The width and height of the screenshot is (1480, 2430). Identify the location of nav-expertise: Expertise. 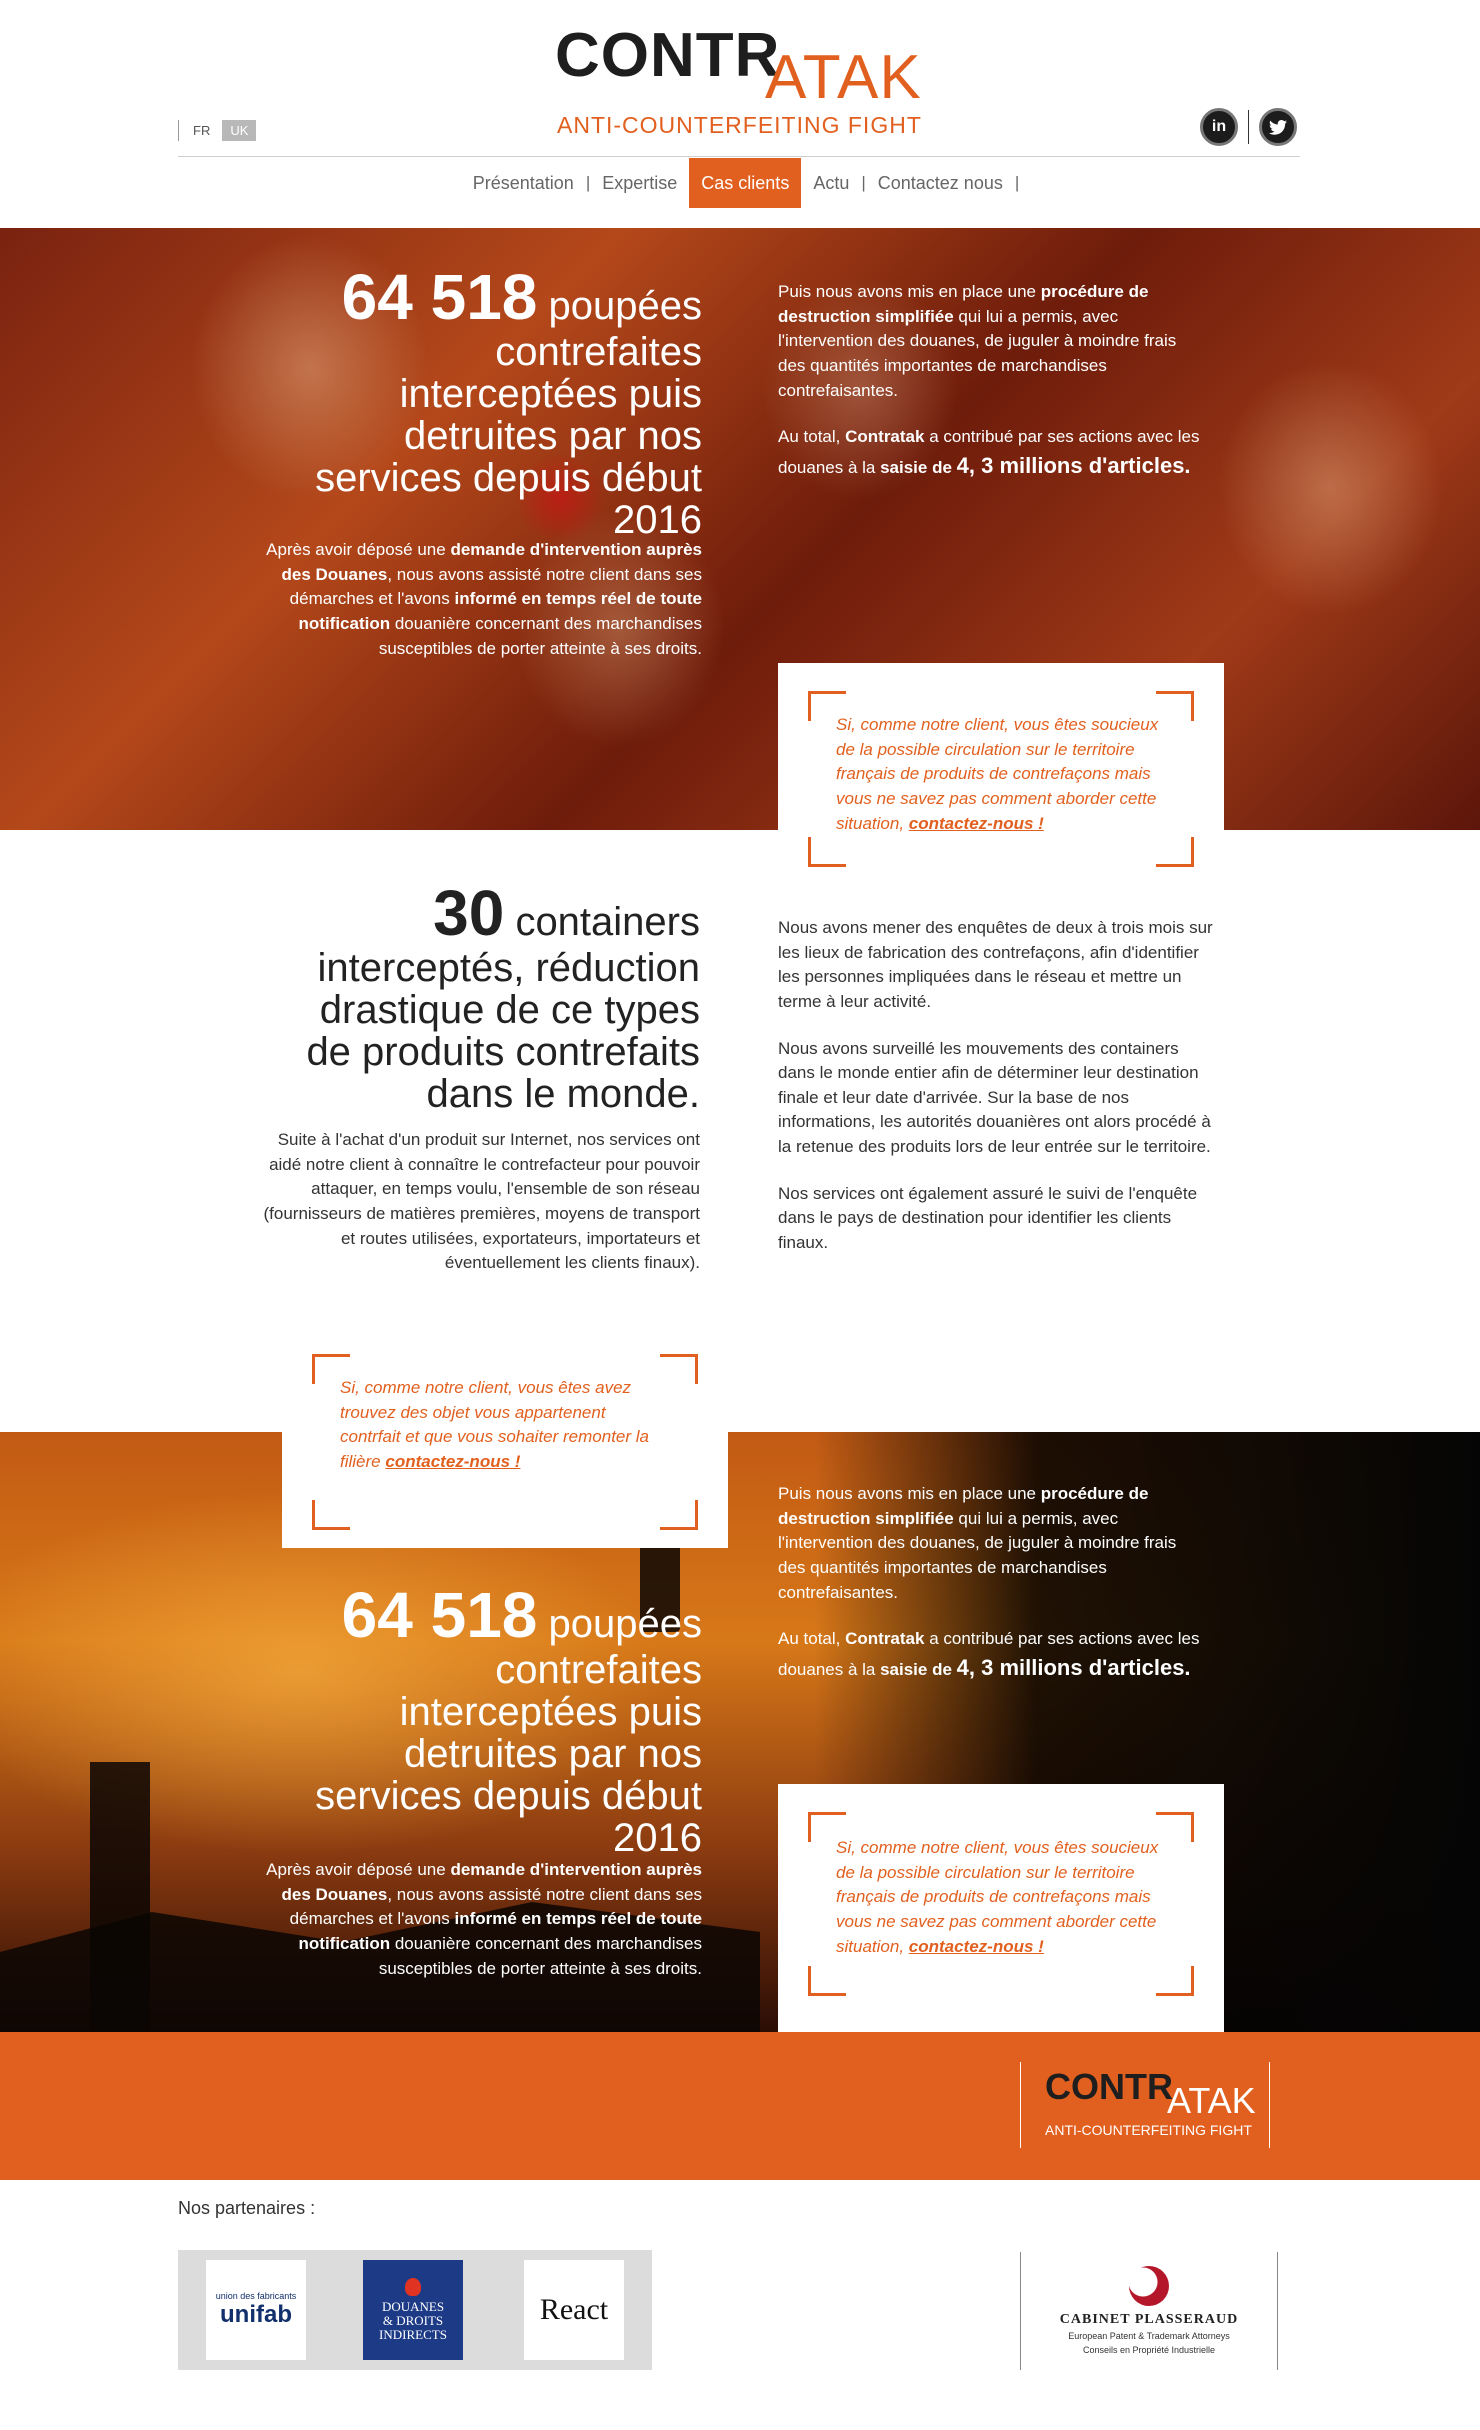
(639, 183).